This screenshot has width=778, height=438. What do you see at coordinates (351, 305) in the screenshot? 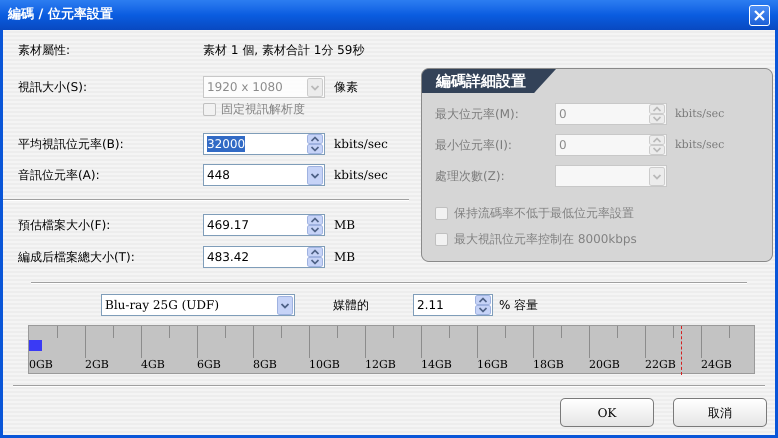
I see `field-label: 媒體的` at bounding box center [351, 305].